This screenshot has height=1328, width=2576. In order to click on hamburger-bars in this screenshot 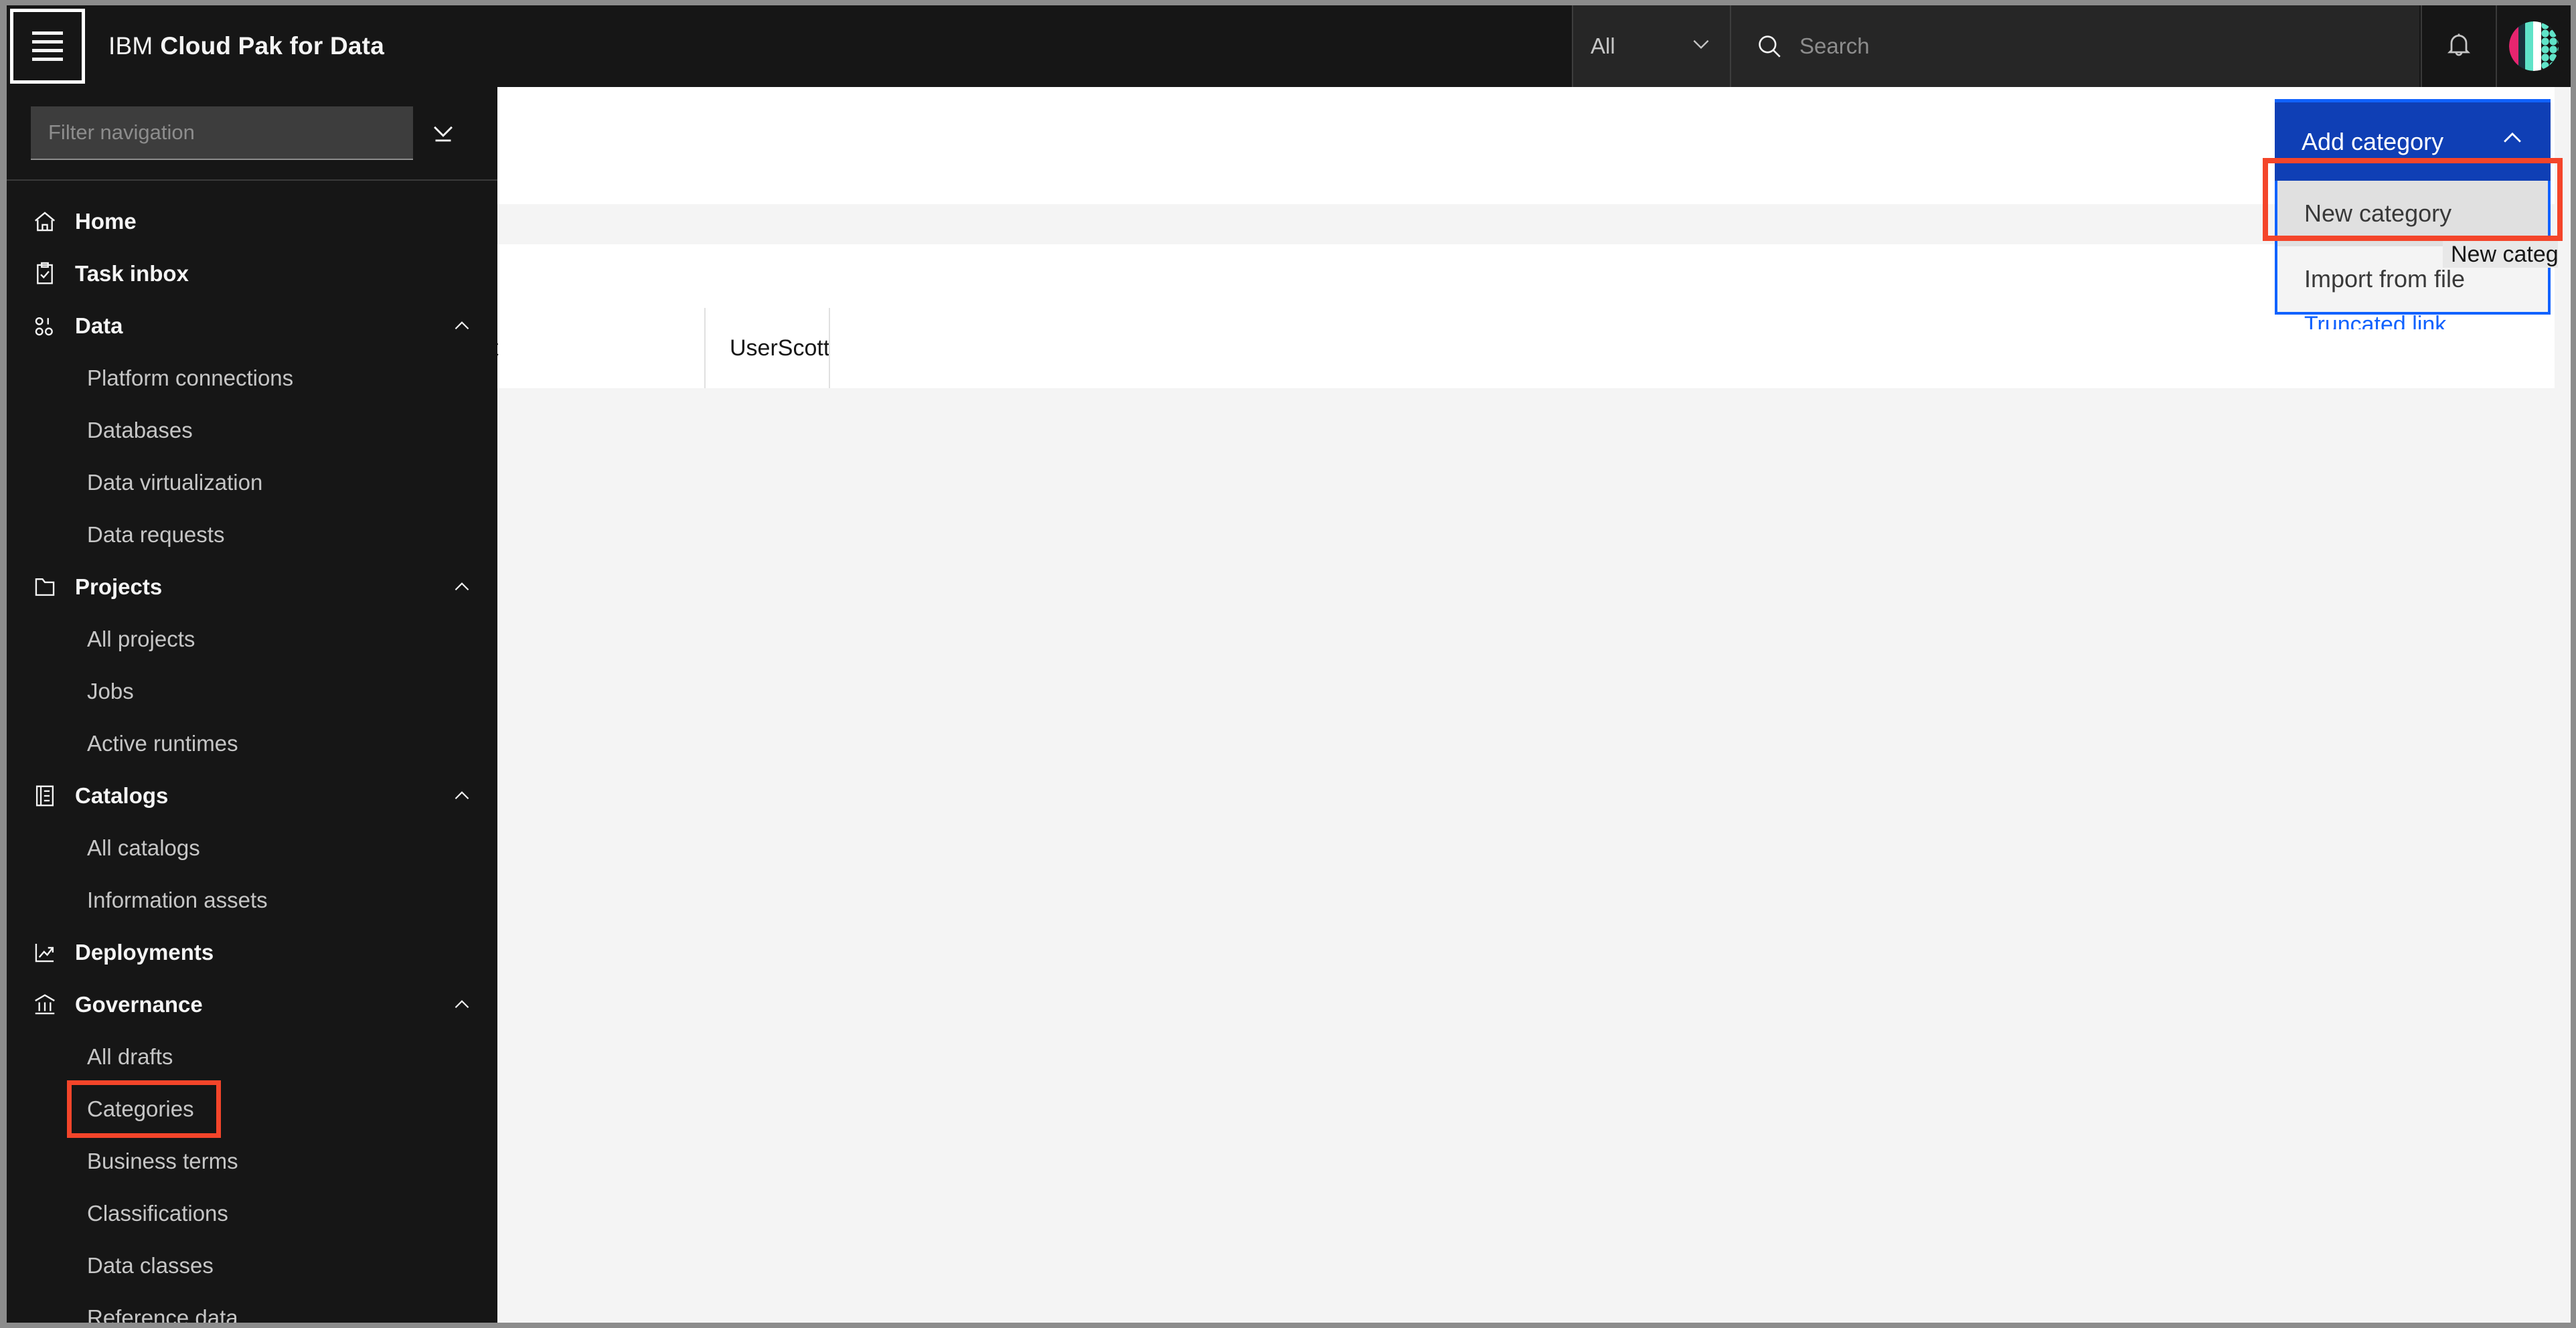, I will do `click(47, 46)`.